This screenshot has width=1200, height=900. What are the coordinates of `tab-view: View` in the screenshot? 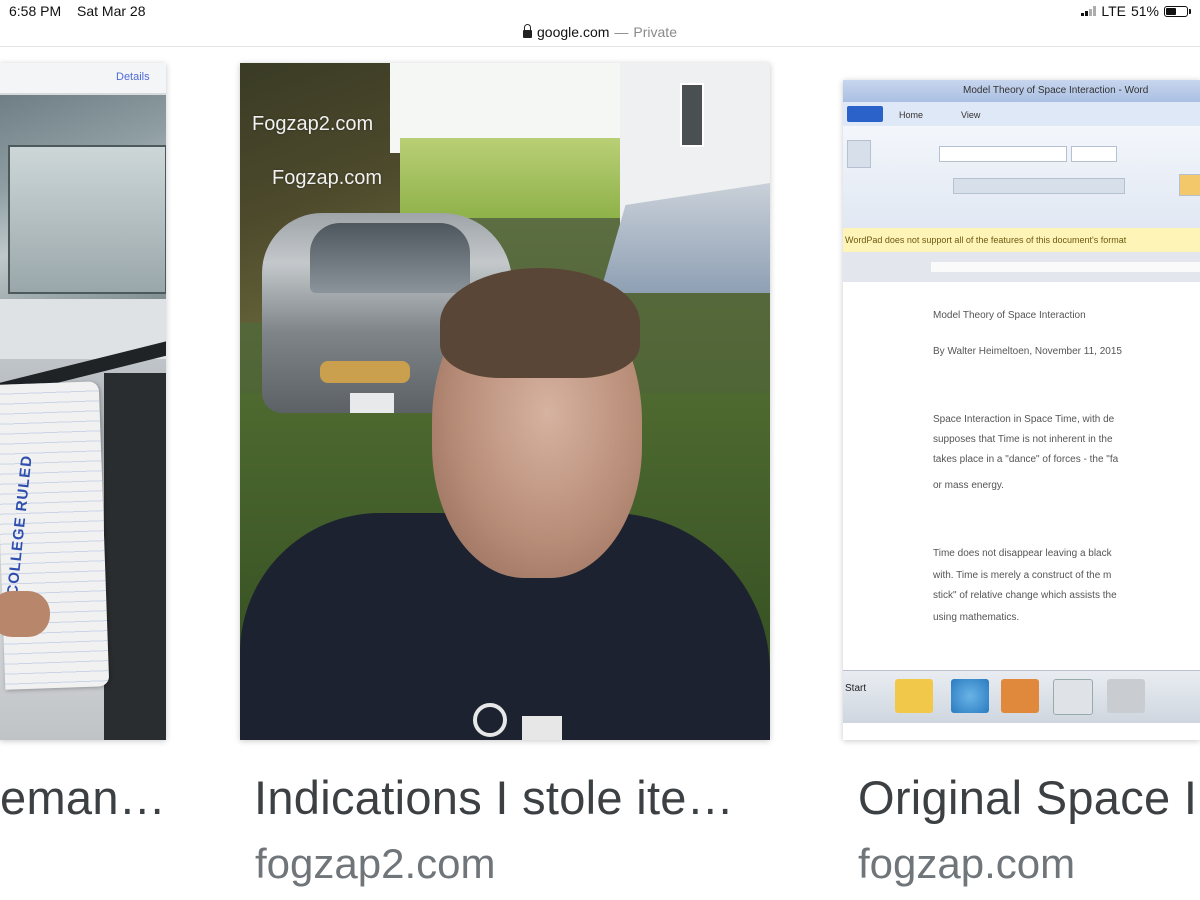 It's located at (971, 115).